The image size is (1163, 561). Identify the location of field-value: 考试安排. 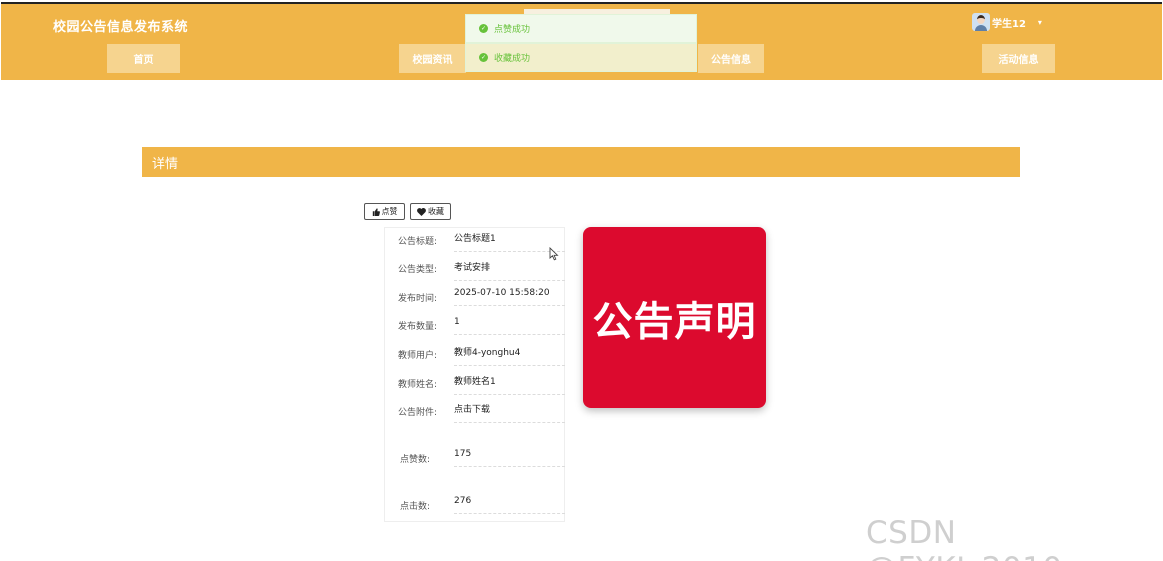
(509, 270).